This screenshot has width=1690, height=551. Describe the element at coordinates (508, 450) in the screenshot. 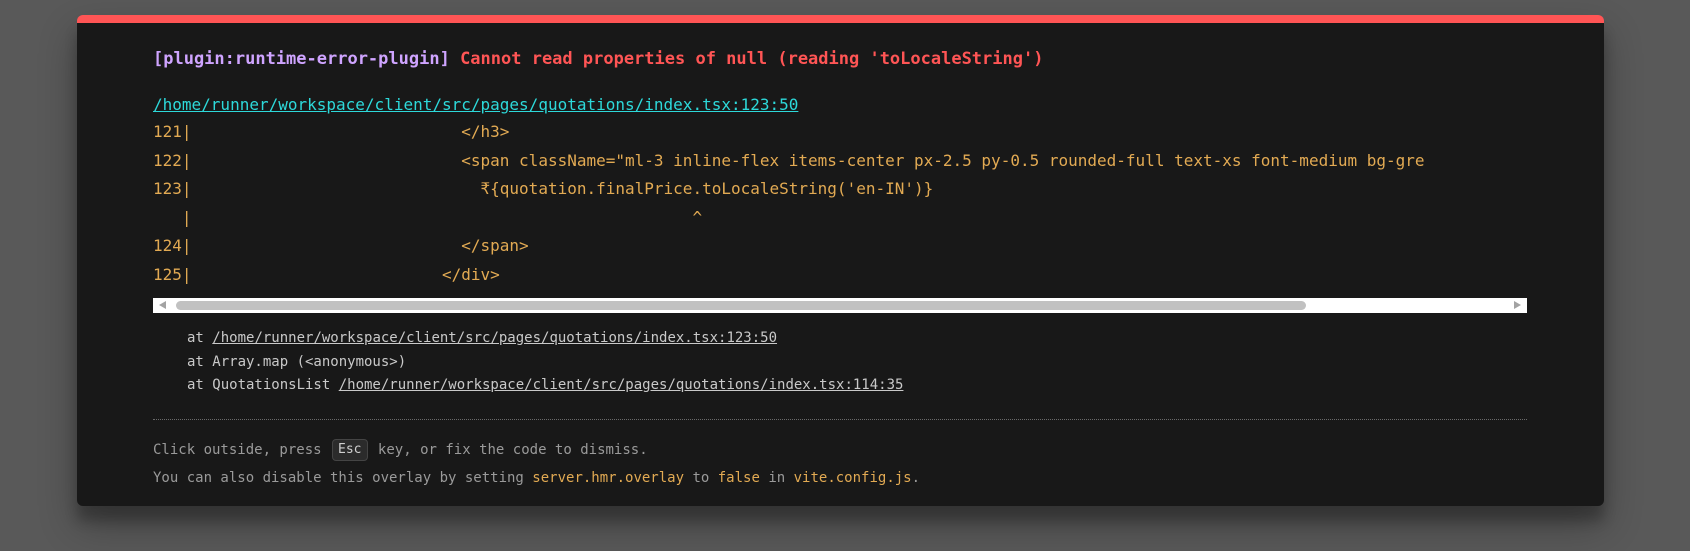

I see `tip-text: key, or fix the code to dismiss.` at that location.